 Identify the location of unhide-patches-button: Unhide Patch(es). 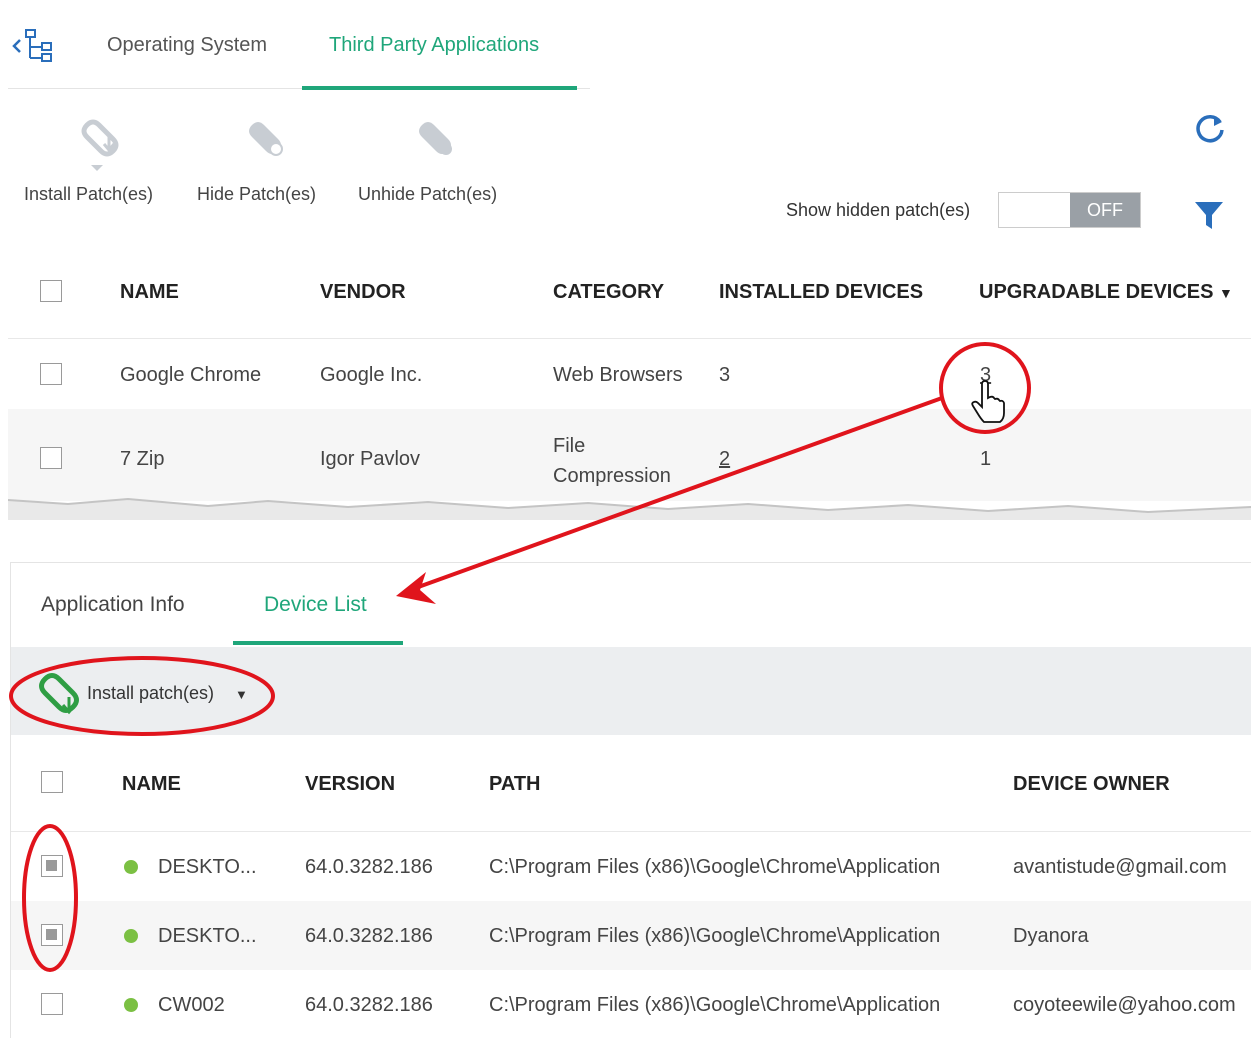
(434, 165).